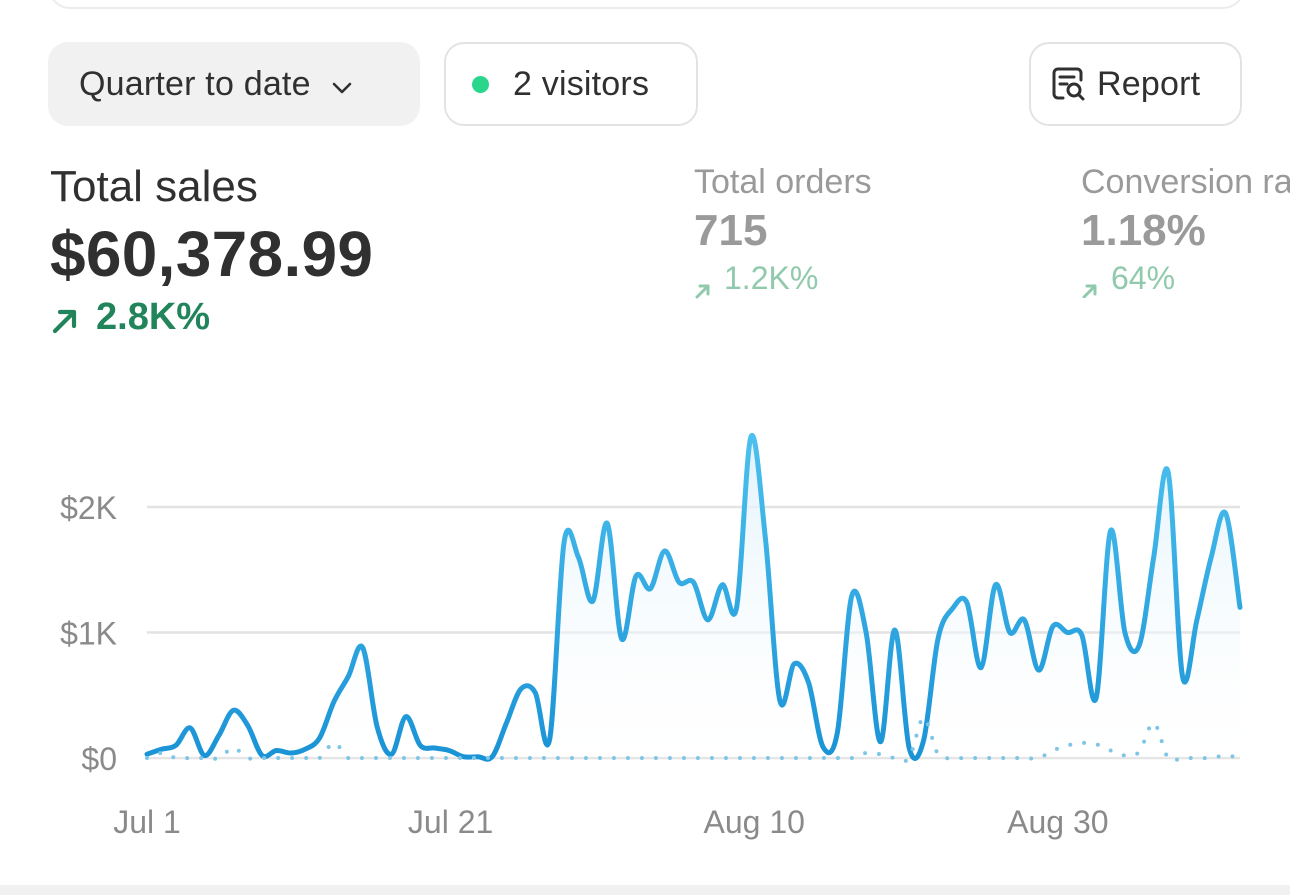  What do you see at coordinates (88, 634) in the screenshot?
I see `y-tick-label: $1K` at bounding box center [88, 634].